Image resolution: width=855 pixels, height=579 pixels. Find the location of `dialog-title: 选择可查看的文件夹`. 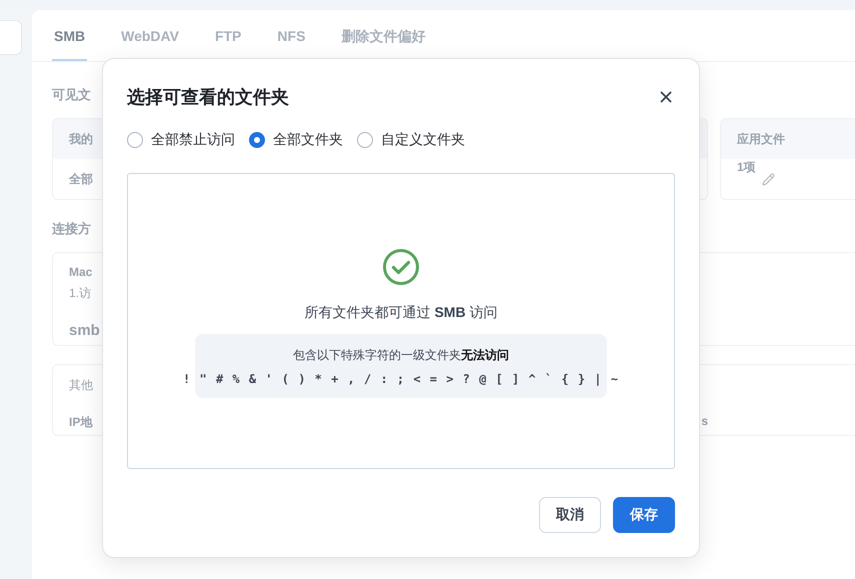

dialog-title: 选择可查看的文件夹 is located at coordinates (208, 97).